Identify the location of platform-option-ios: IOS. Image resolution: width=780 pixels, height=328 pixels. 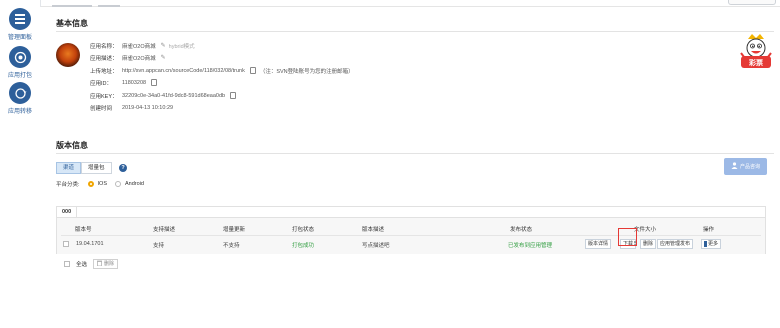
(97, 184).